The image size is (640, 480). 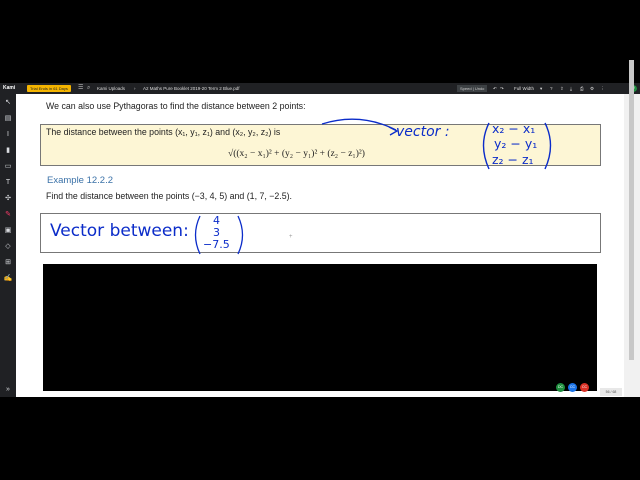 What do you see at coordinates (516, 143) in the screenshot?
I see `vector-row-y: y₂ − y₁` at bounding box center [516, 143].